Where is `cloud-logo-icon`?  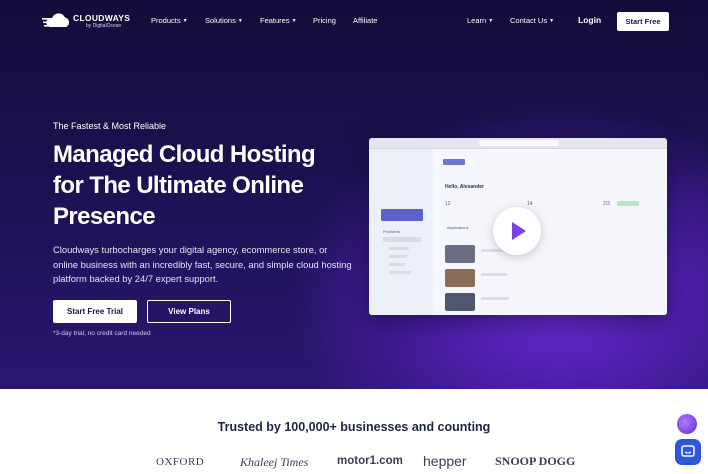
cloud-logo-icon is located at coordinates (56, 20).